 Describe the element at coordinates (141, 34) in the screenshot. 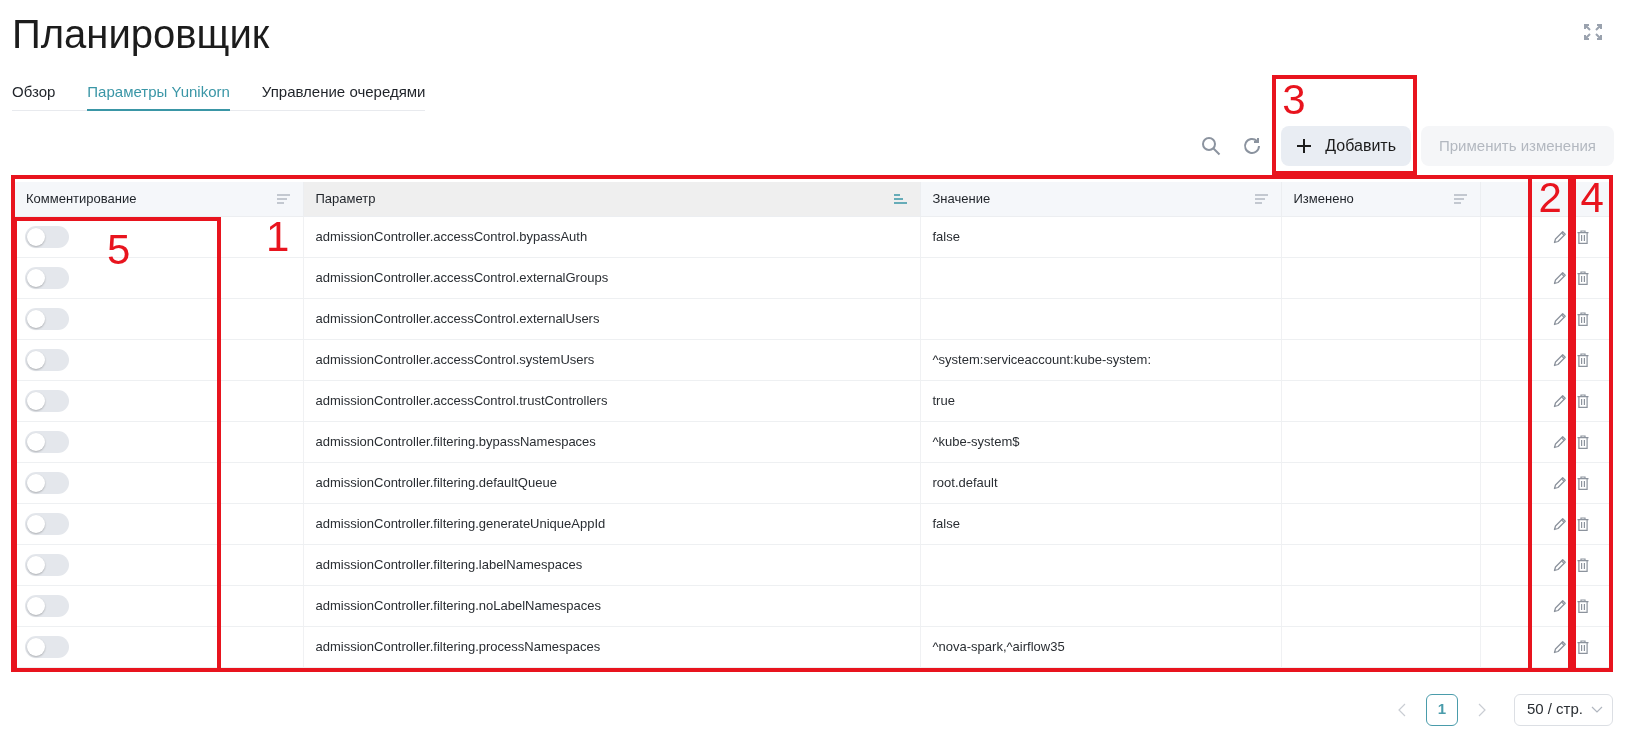

I see `page-title: Планировщик` at that location.